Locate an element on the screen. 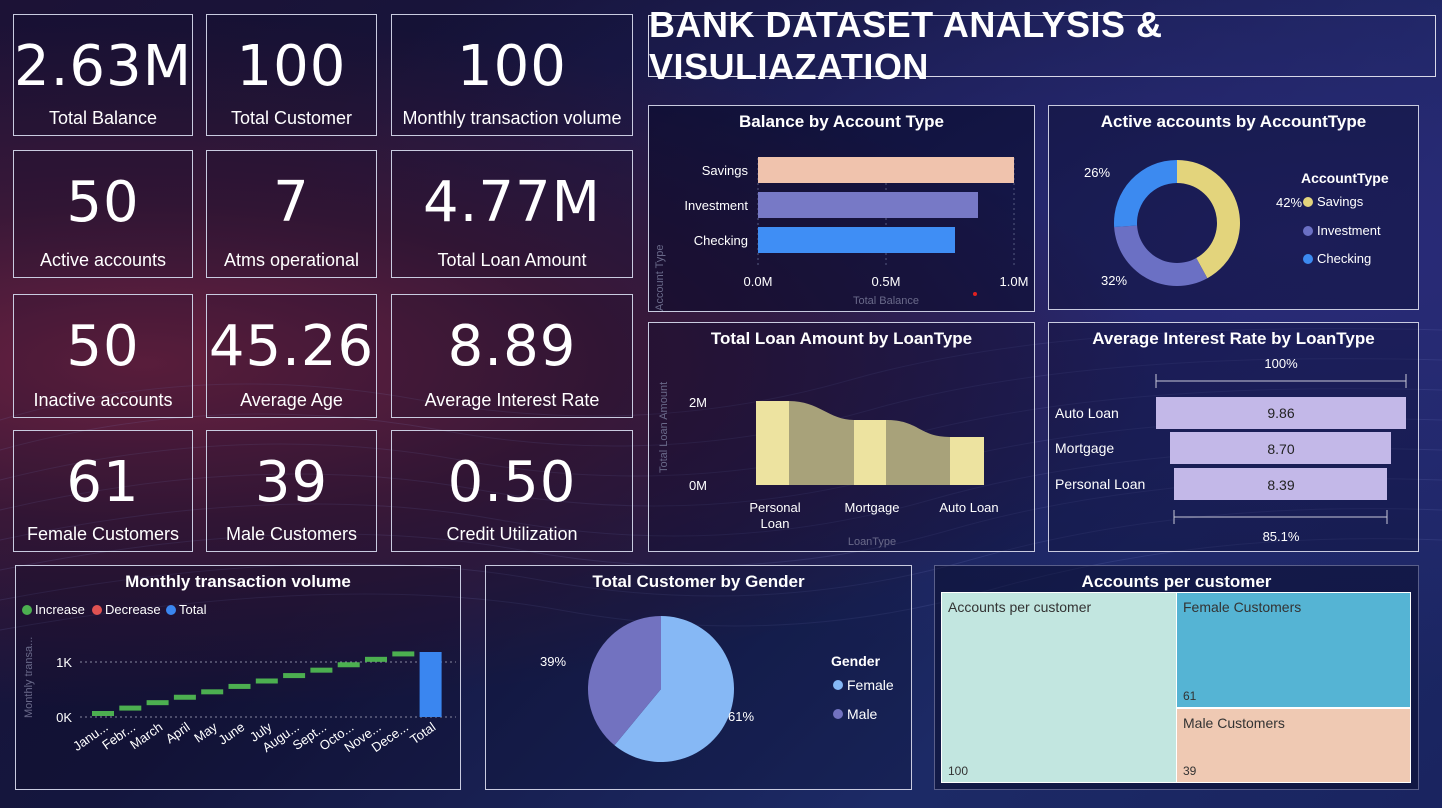  funnel-value: 8.39 is located at coordinates (1280, 485).